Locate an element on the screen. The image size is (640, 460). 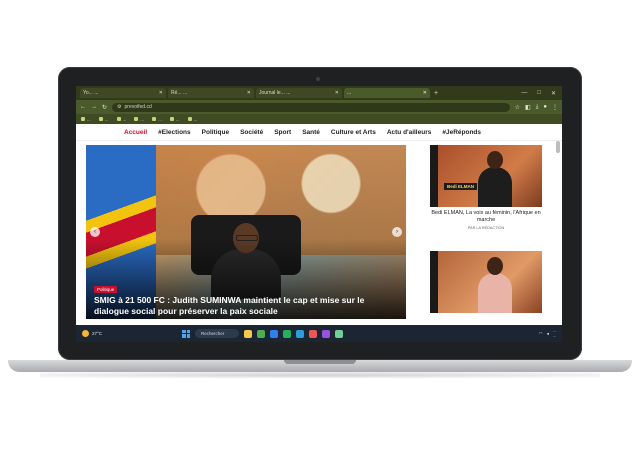
toolbar-icons: ☆ ◧ ⤓ ● ⋮ is located at coordinates (536, 107).